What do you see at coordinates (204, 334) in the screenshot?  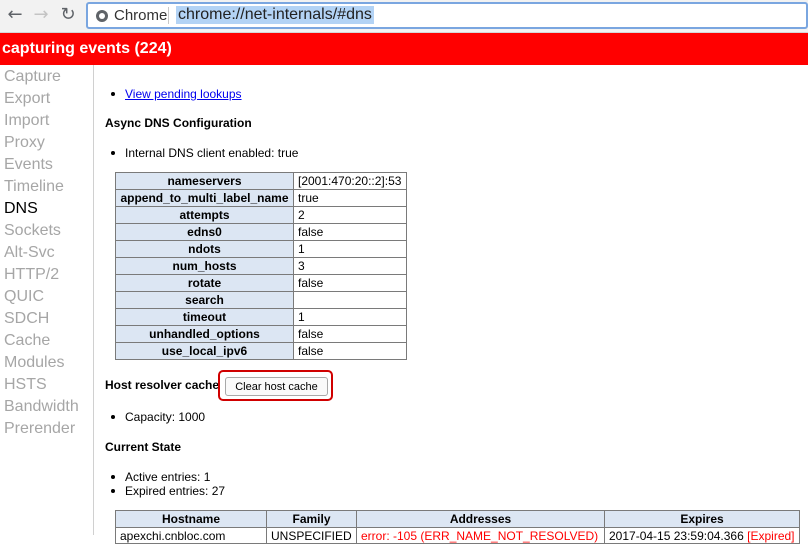 I see `config-key: unhandled_options` at bounding box center [204, 334].